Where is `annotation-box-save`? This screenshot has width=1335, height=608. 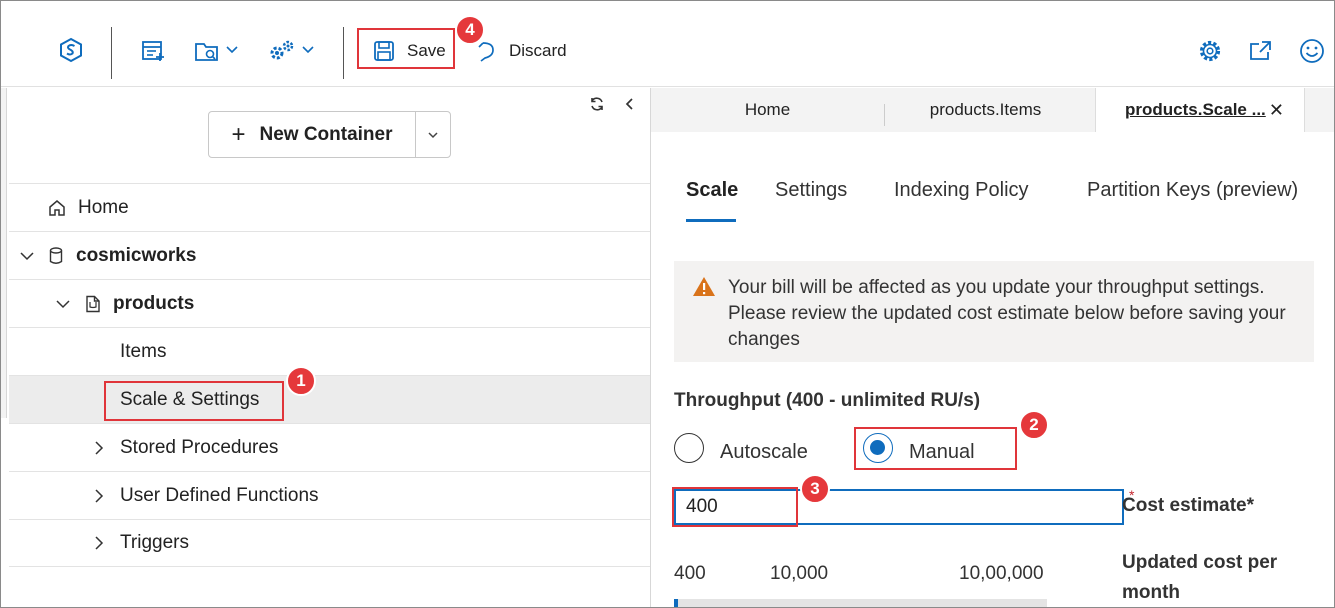 annotation-box-save is located at coordinates (406, 48).